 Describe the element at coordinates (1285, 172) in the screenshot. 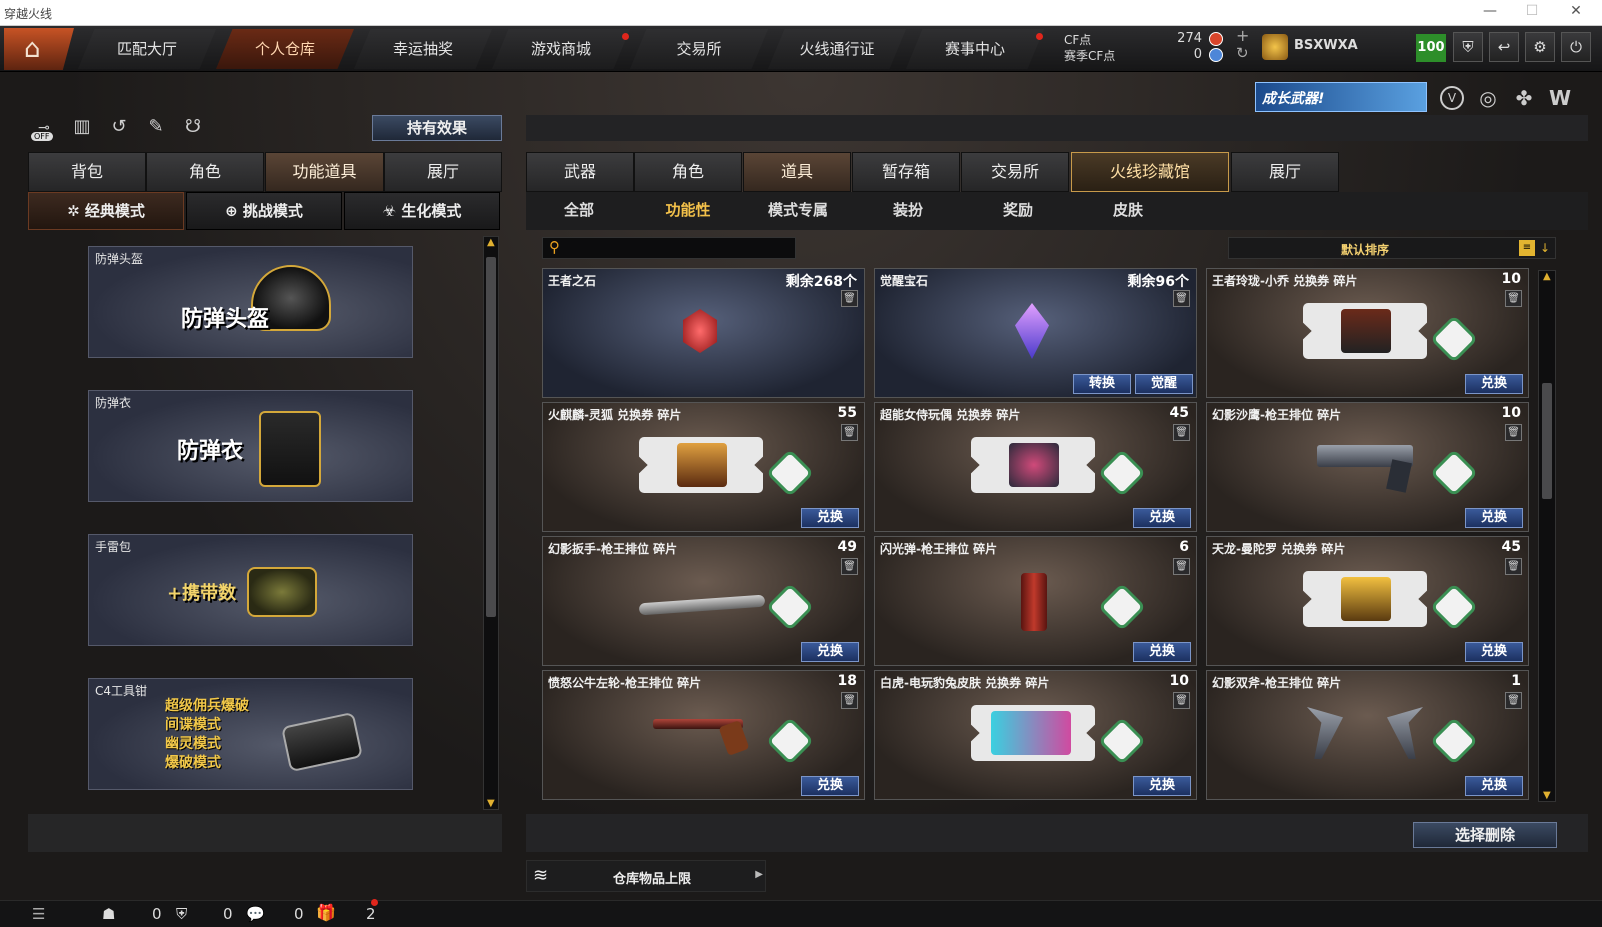

I see `tab-right-showroom: 展厅` at that location.